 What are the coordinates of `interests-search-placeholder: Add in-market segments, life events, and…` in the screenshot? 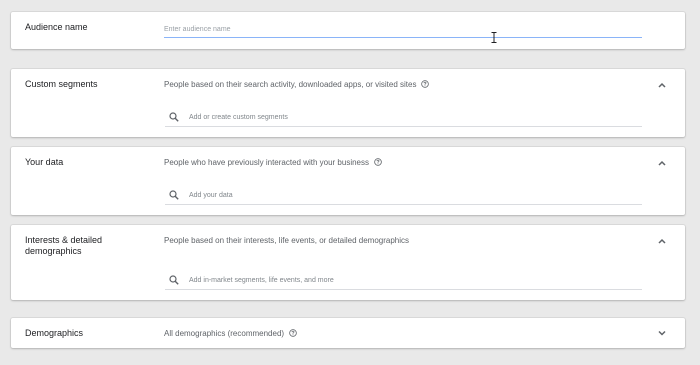 It's located at (261, 280).